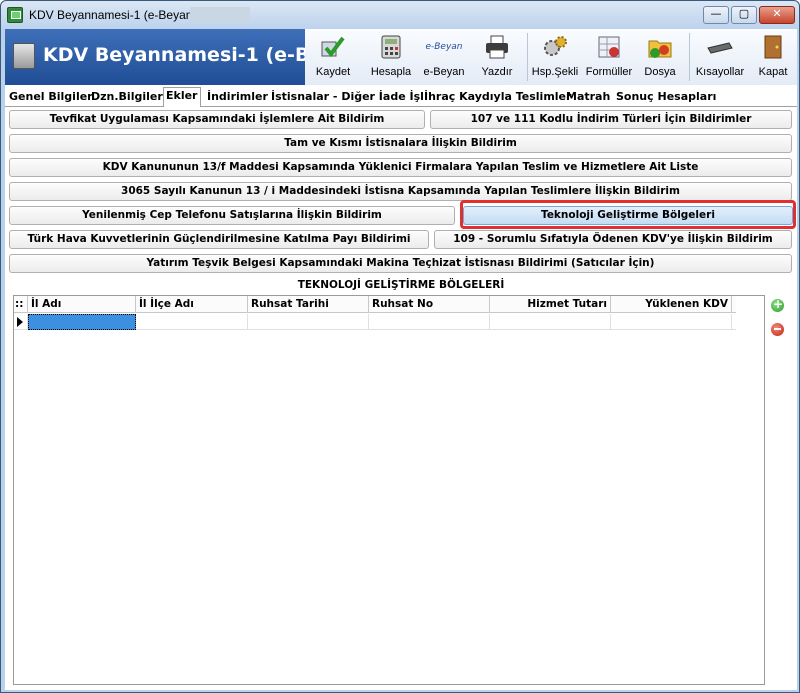 This screenshot has height=693, width=800. I want to click on calculate-button: Hesapla, so click(391, 57).